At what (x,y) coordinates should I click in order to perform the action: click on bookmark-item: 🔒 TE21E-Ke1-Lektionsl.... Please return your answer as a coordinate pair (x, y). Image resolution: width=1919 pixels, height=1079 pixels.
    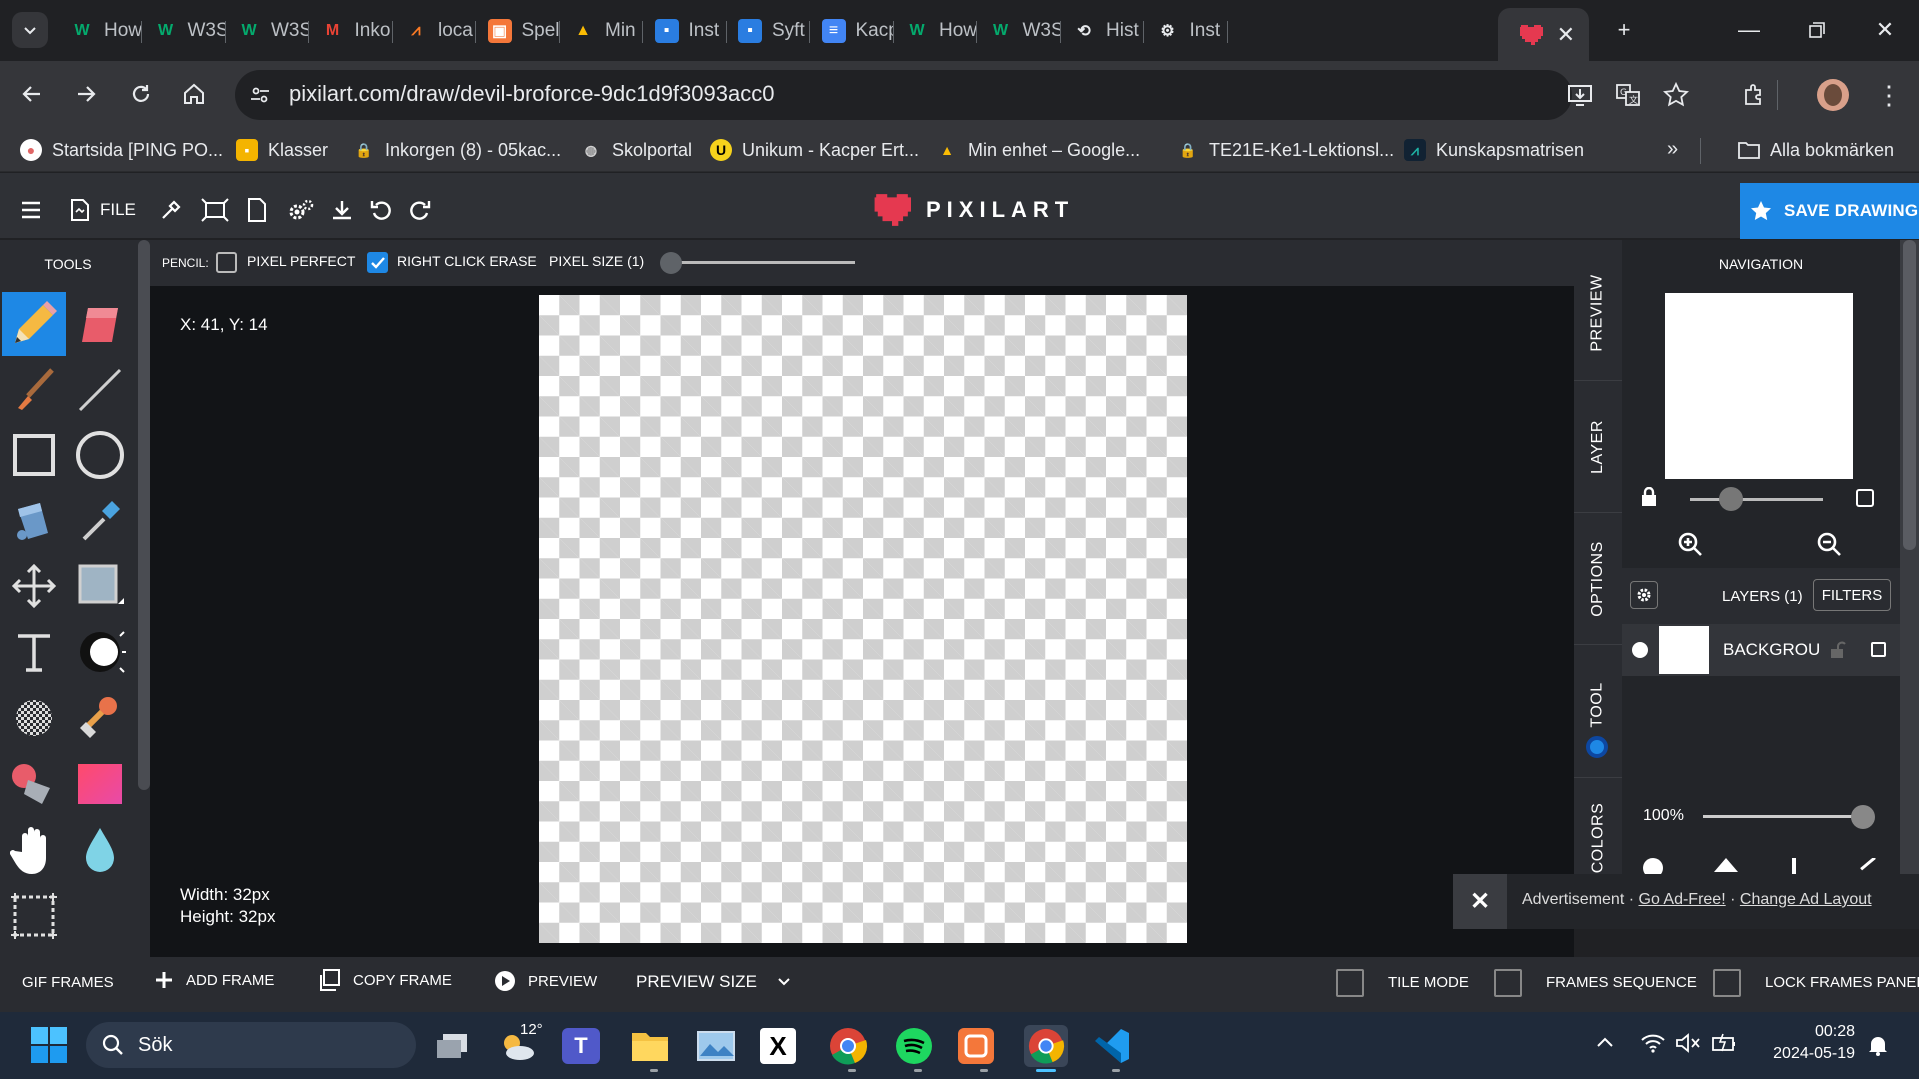
    Looking at the image, I should click on (1285, 150).